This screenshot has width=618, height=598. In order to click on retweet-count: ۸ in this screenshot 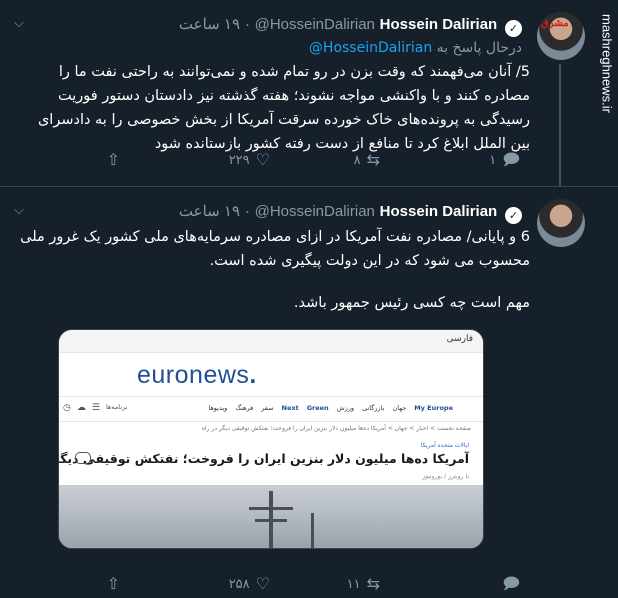, I will do `click(357, 160)`.